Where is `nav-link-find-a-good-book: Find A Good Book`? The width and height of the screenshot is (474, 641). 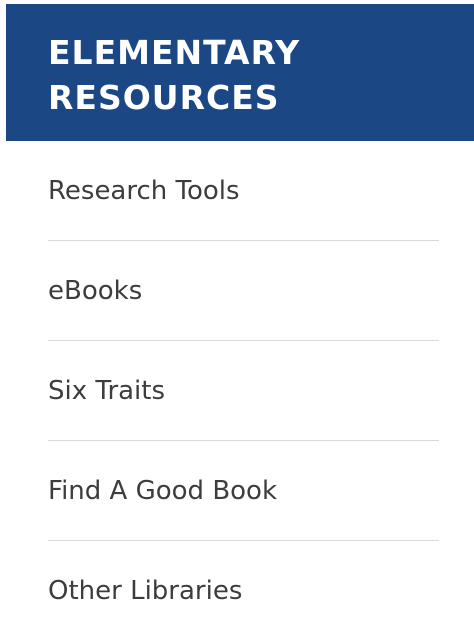 nav-link-find-a-good-book: Find A Good Book is located at coordinates (162, 491).